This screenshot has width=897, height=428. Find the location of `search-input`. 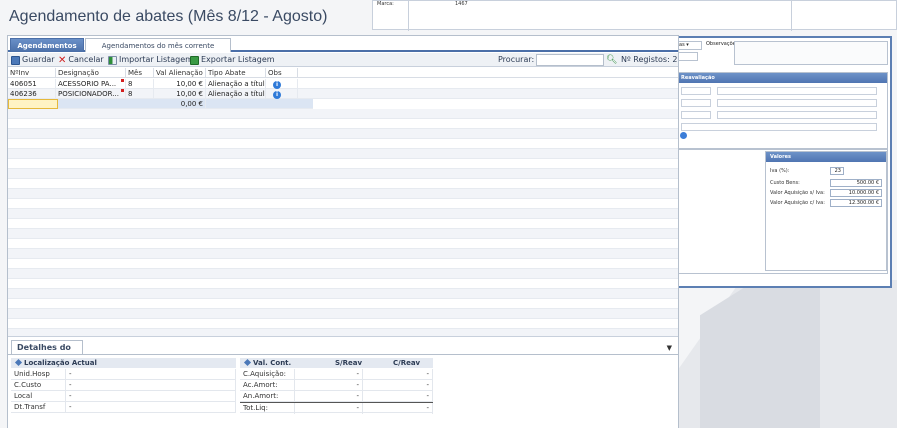

search-input is located at coordinates (570, 60).